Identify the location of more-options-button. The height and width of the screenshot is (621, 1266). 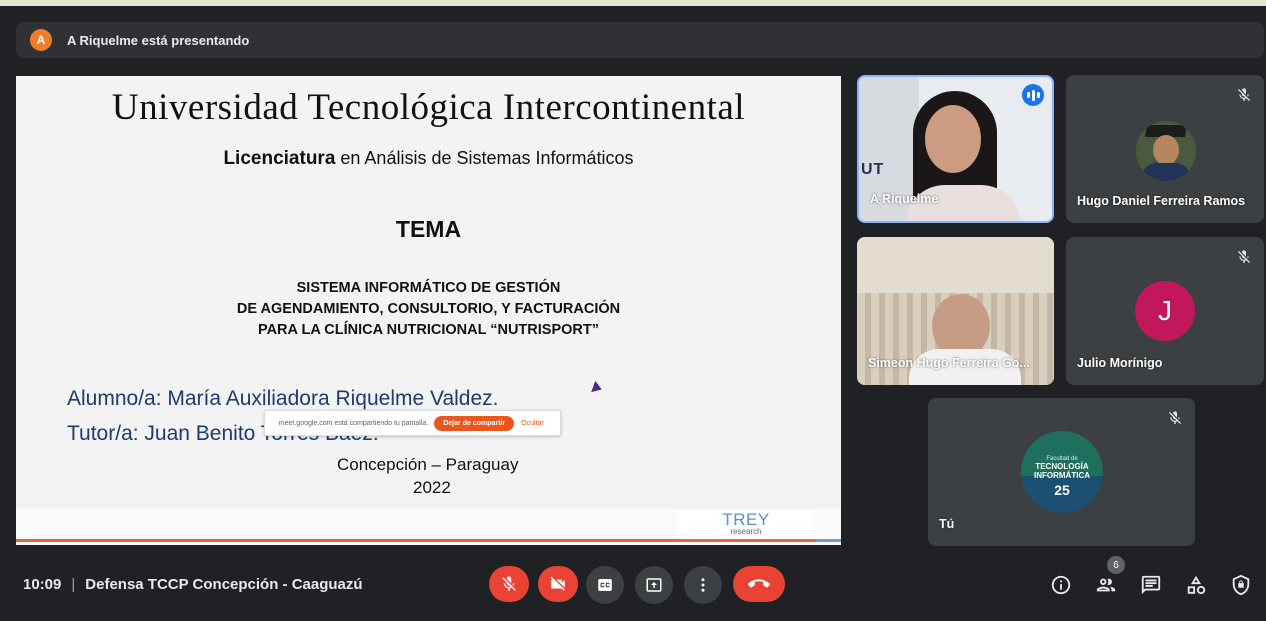
(703, 585).